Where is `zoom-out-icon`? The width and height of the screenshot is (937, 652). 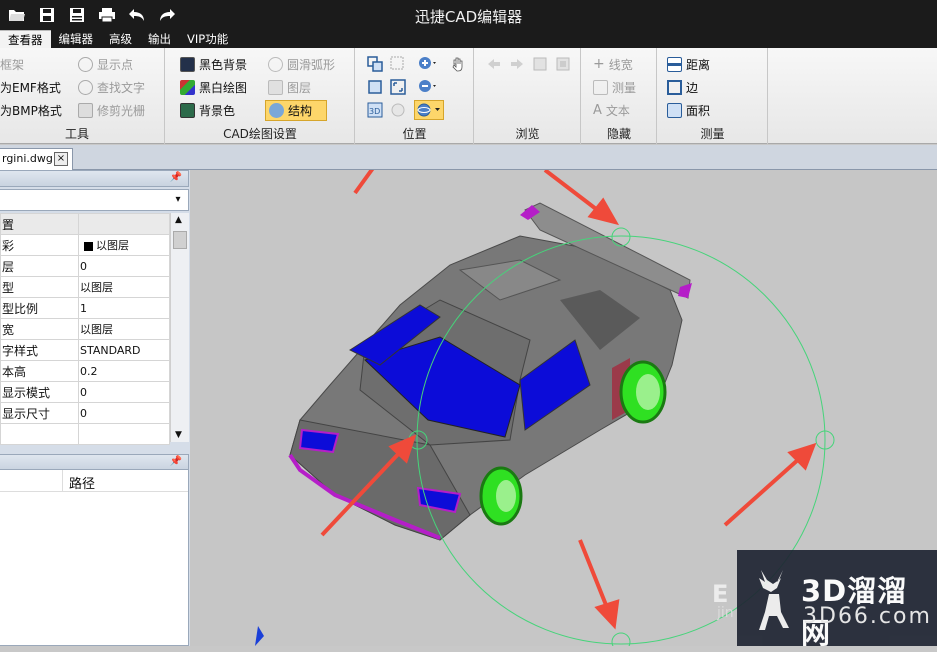
zoom-out-icon is located at coordinates (428, 87).